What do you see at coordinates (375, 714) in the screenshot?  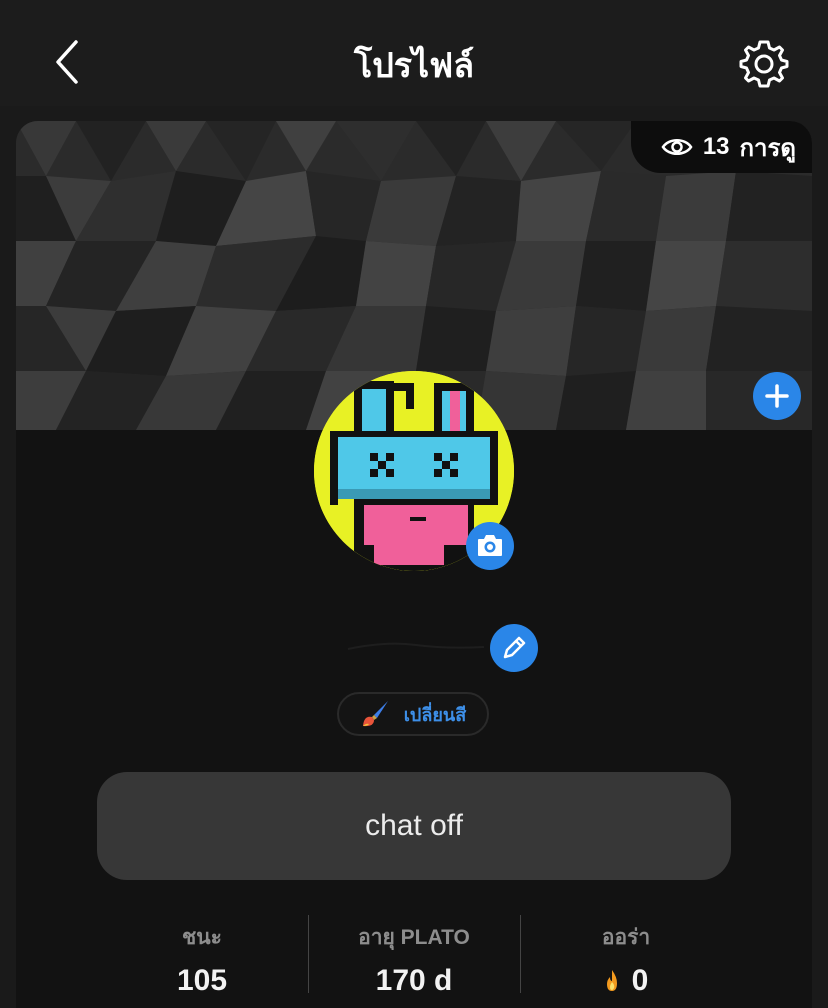 I see `paintbrush-icon` at bounding box center [375, 714].